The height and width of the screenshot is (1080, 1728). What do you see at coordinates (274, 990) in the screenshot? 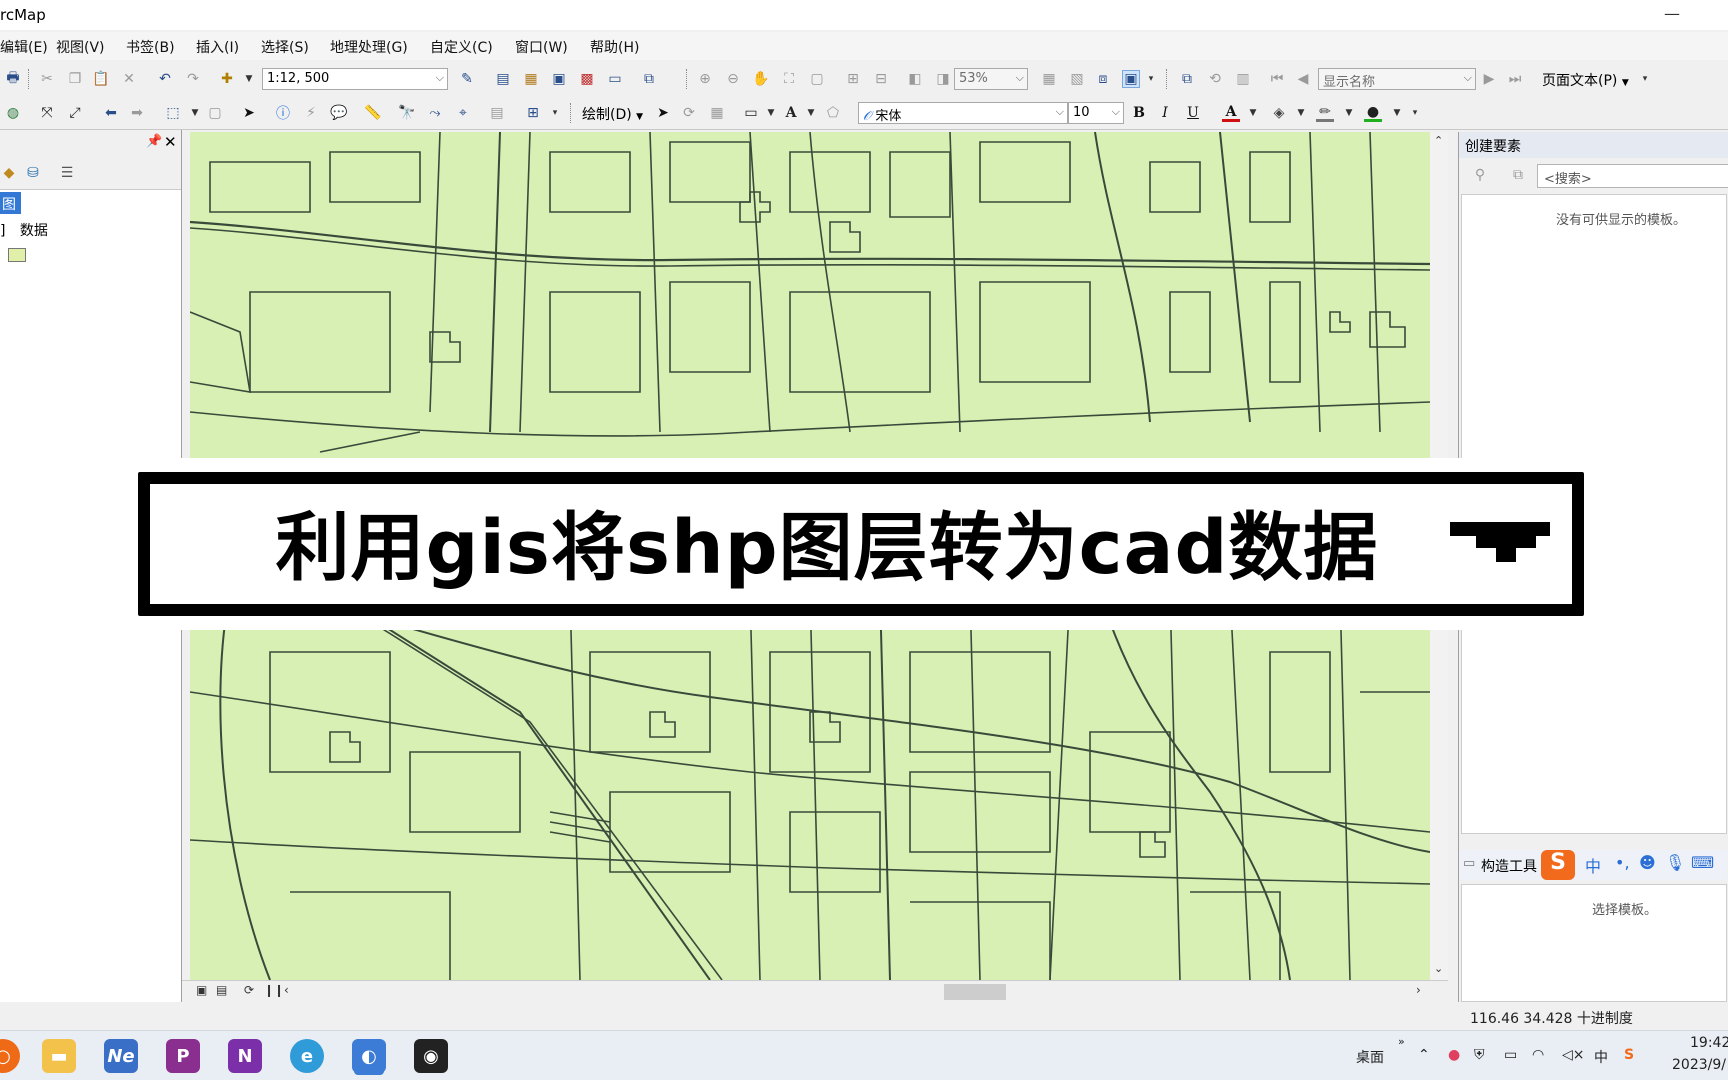
I see `pause-drawing-icon: ❙❙` at bounding box center [274, 990].